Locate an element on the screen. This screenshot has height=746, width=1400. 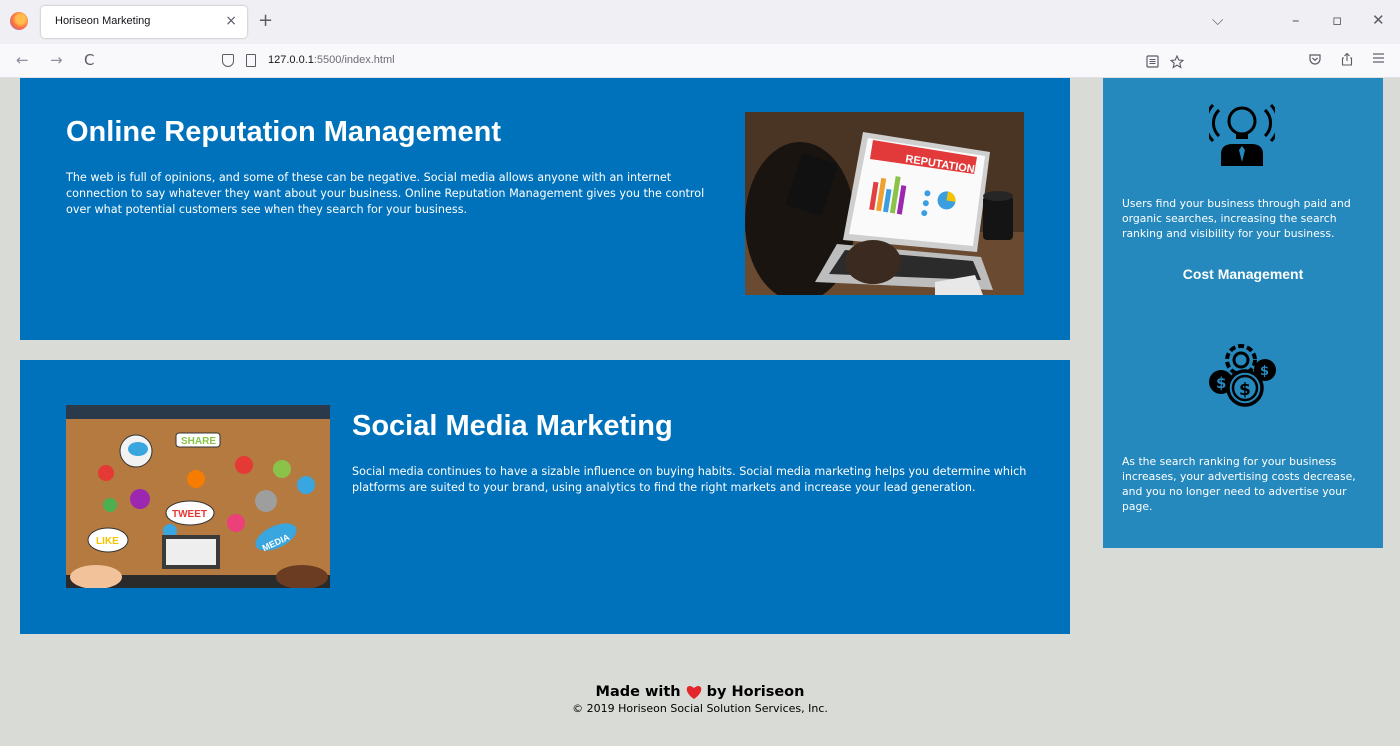
footer-heading: Made with by Horiseon is located at coordinates (700, 692).